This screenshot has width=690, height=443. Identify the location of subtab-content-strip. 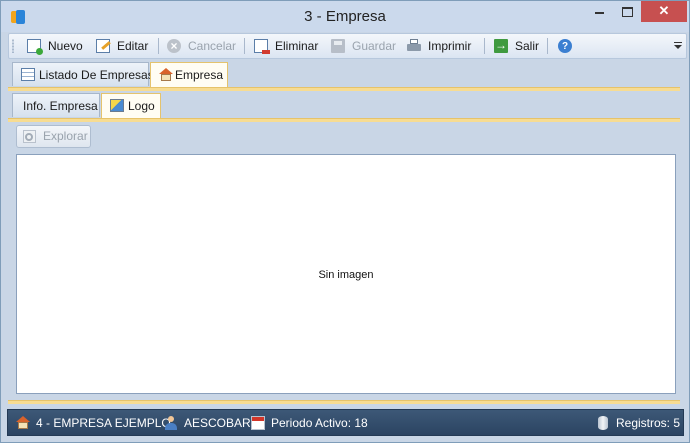
(344, 120).